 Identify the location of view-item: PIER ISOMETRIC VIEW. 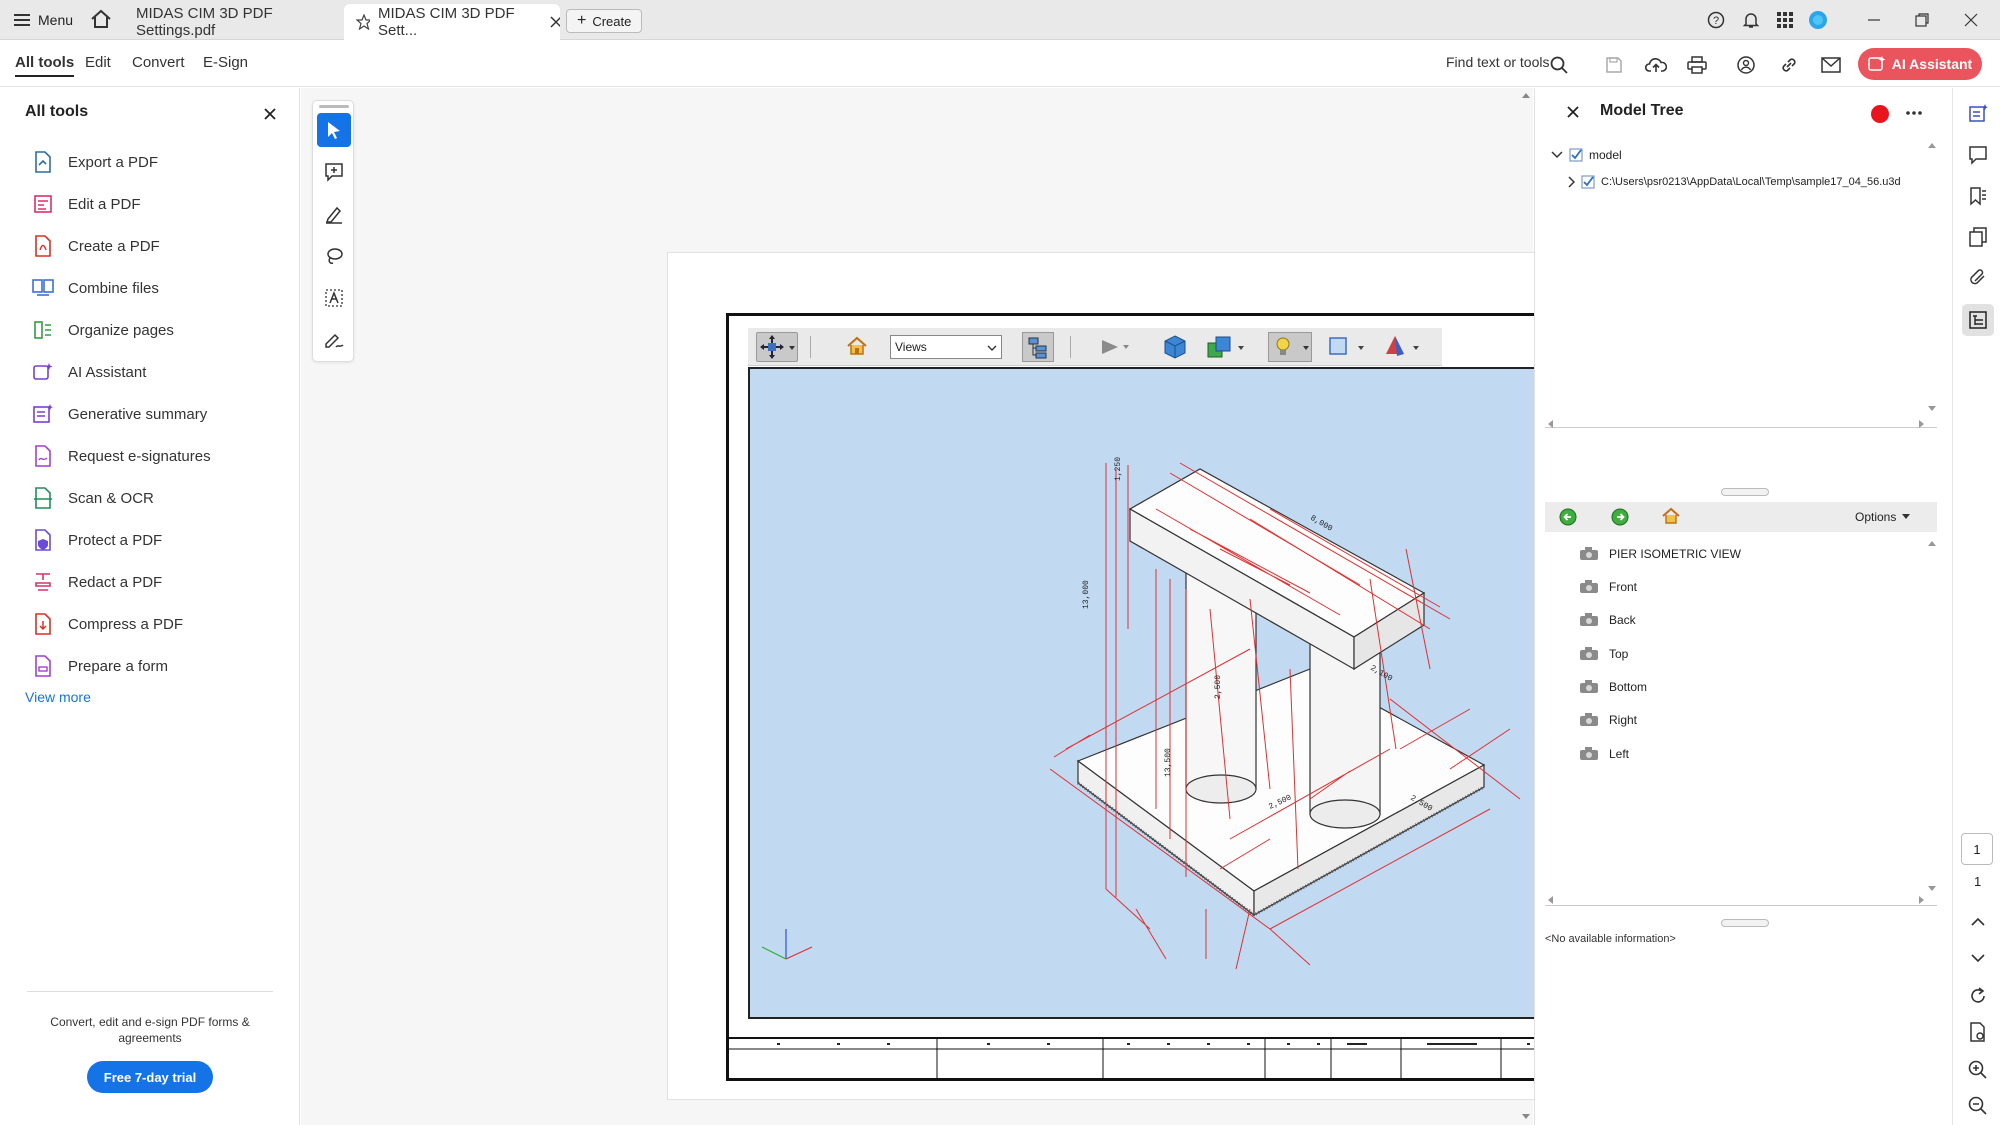
(1660, 554).